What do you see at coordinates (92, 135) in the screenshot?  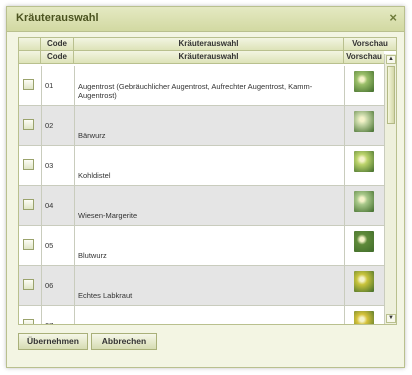 I see `row-name: Bärwurz` at bounding box center [92, 135].